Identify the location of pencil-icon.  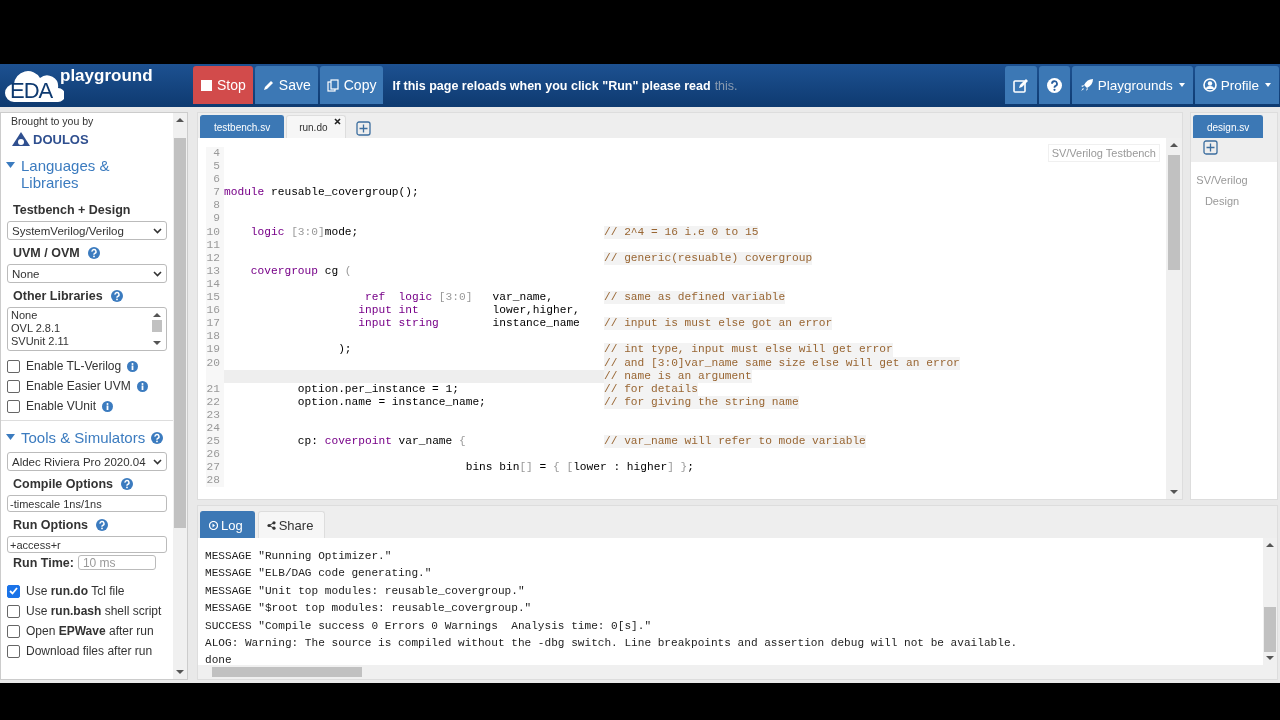
(268, 85).